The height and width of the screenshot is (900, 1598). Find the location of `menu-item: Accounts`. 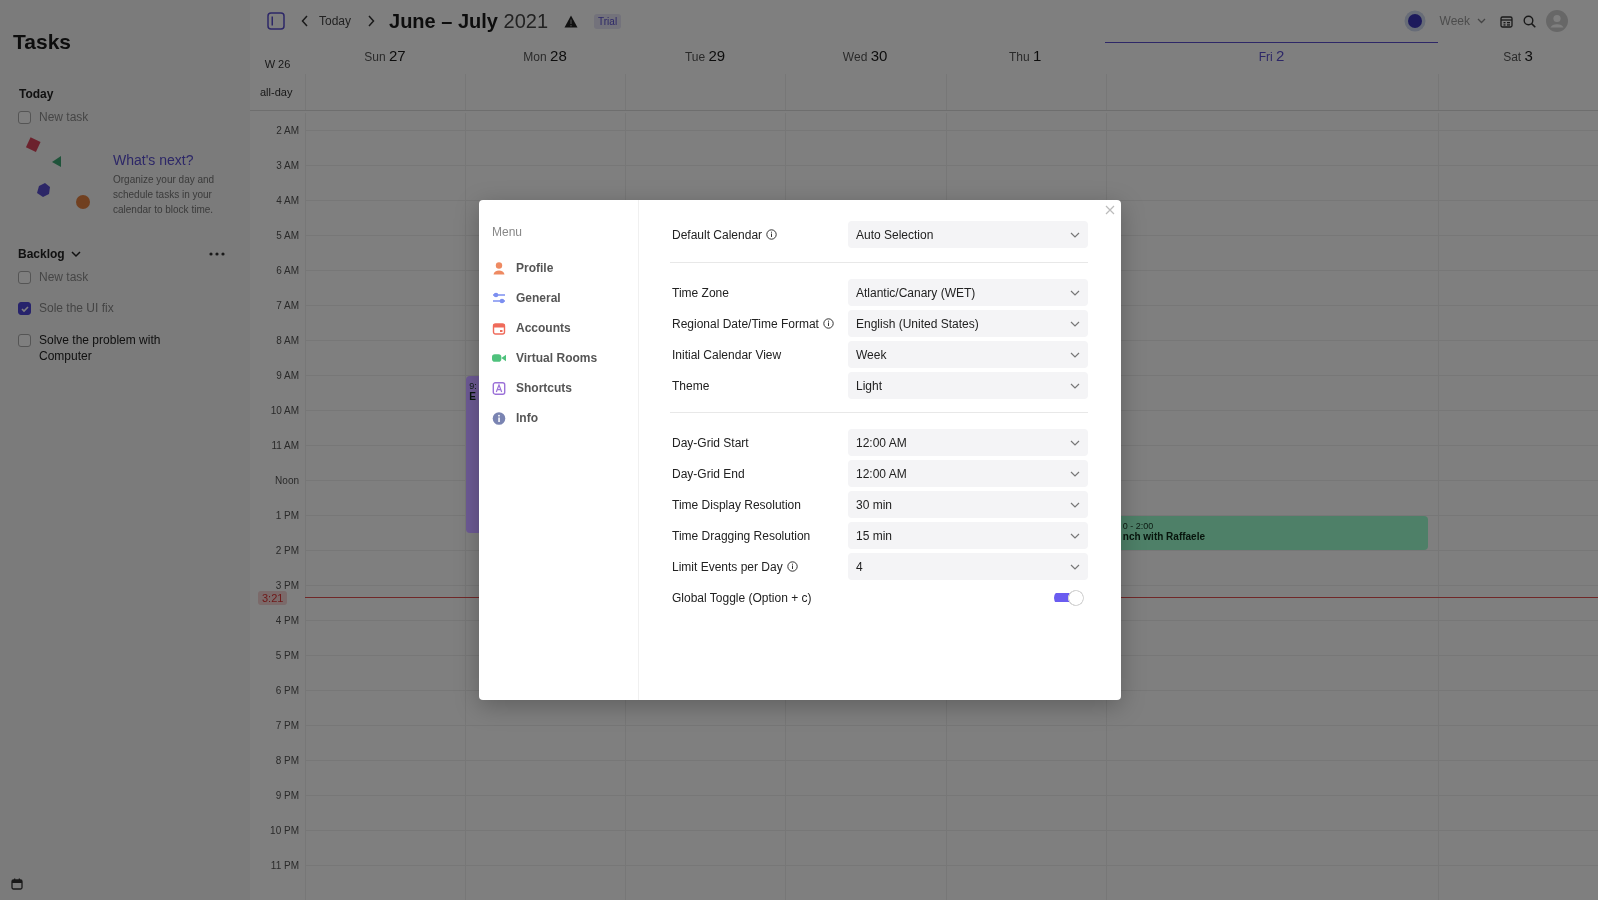

menu-item: Accounts is located at coordinates (556, 328).